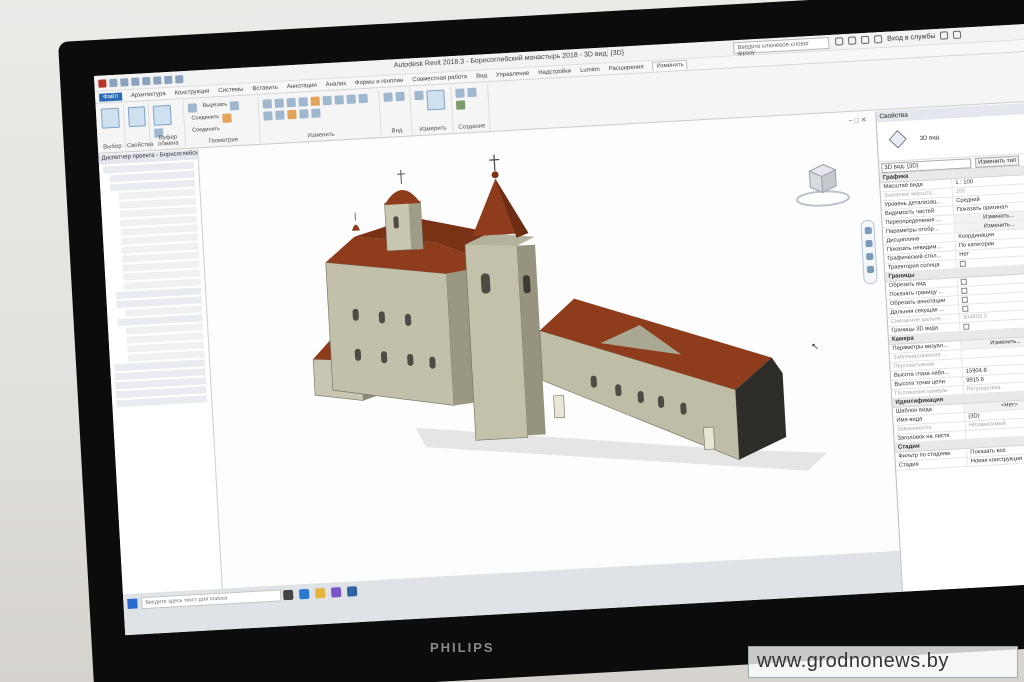 This screenshot has width=1024, height=682. Describe the element at coordinates (957, 34) in the screenshot. I see `help-icon` at that location.